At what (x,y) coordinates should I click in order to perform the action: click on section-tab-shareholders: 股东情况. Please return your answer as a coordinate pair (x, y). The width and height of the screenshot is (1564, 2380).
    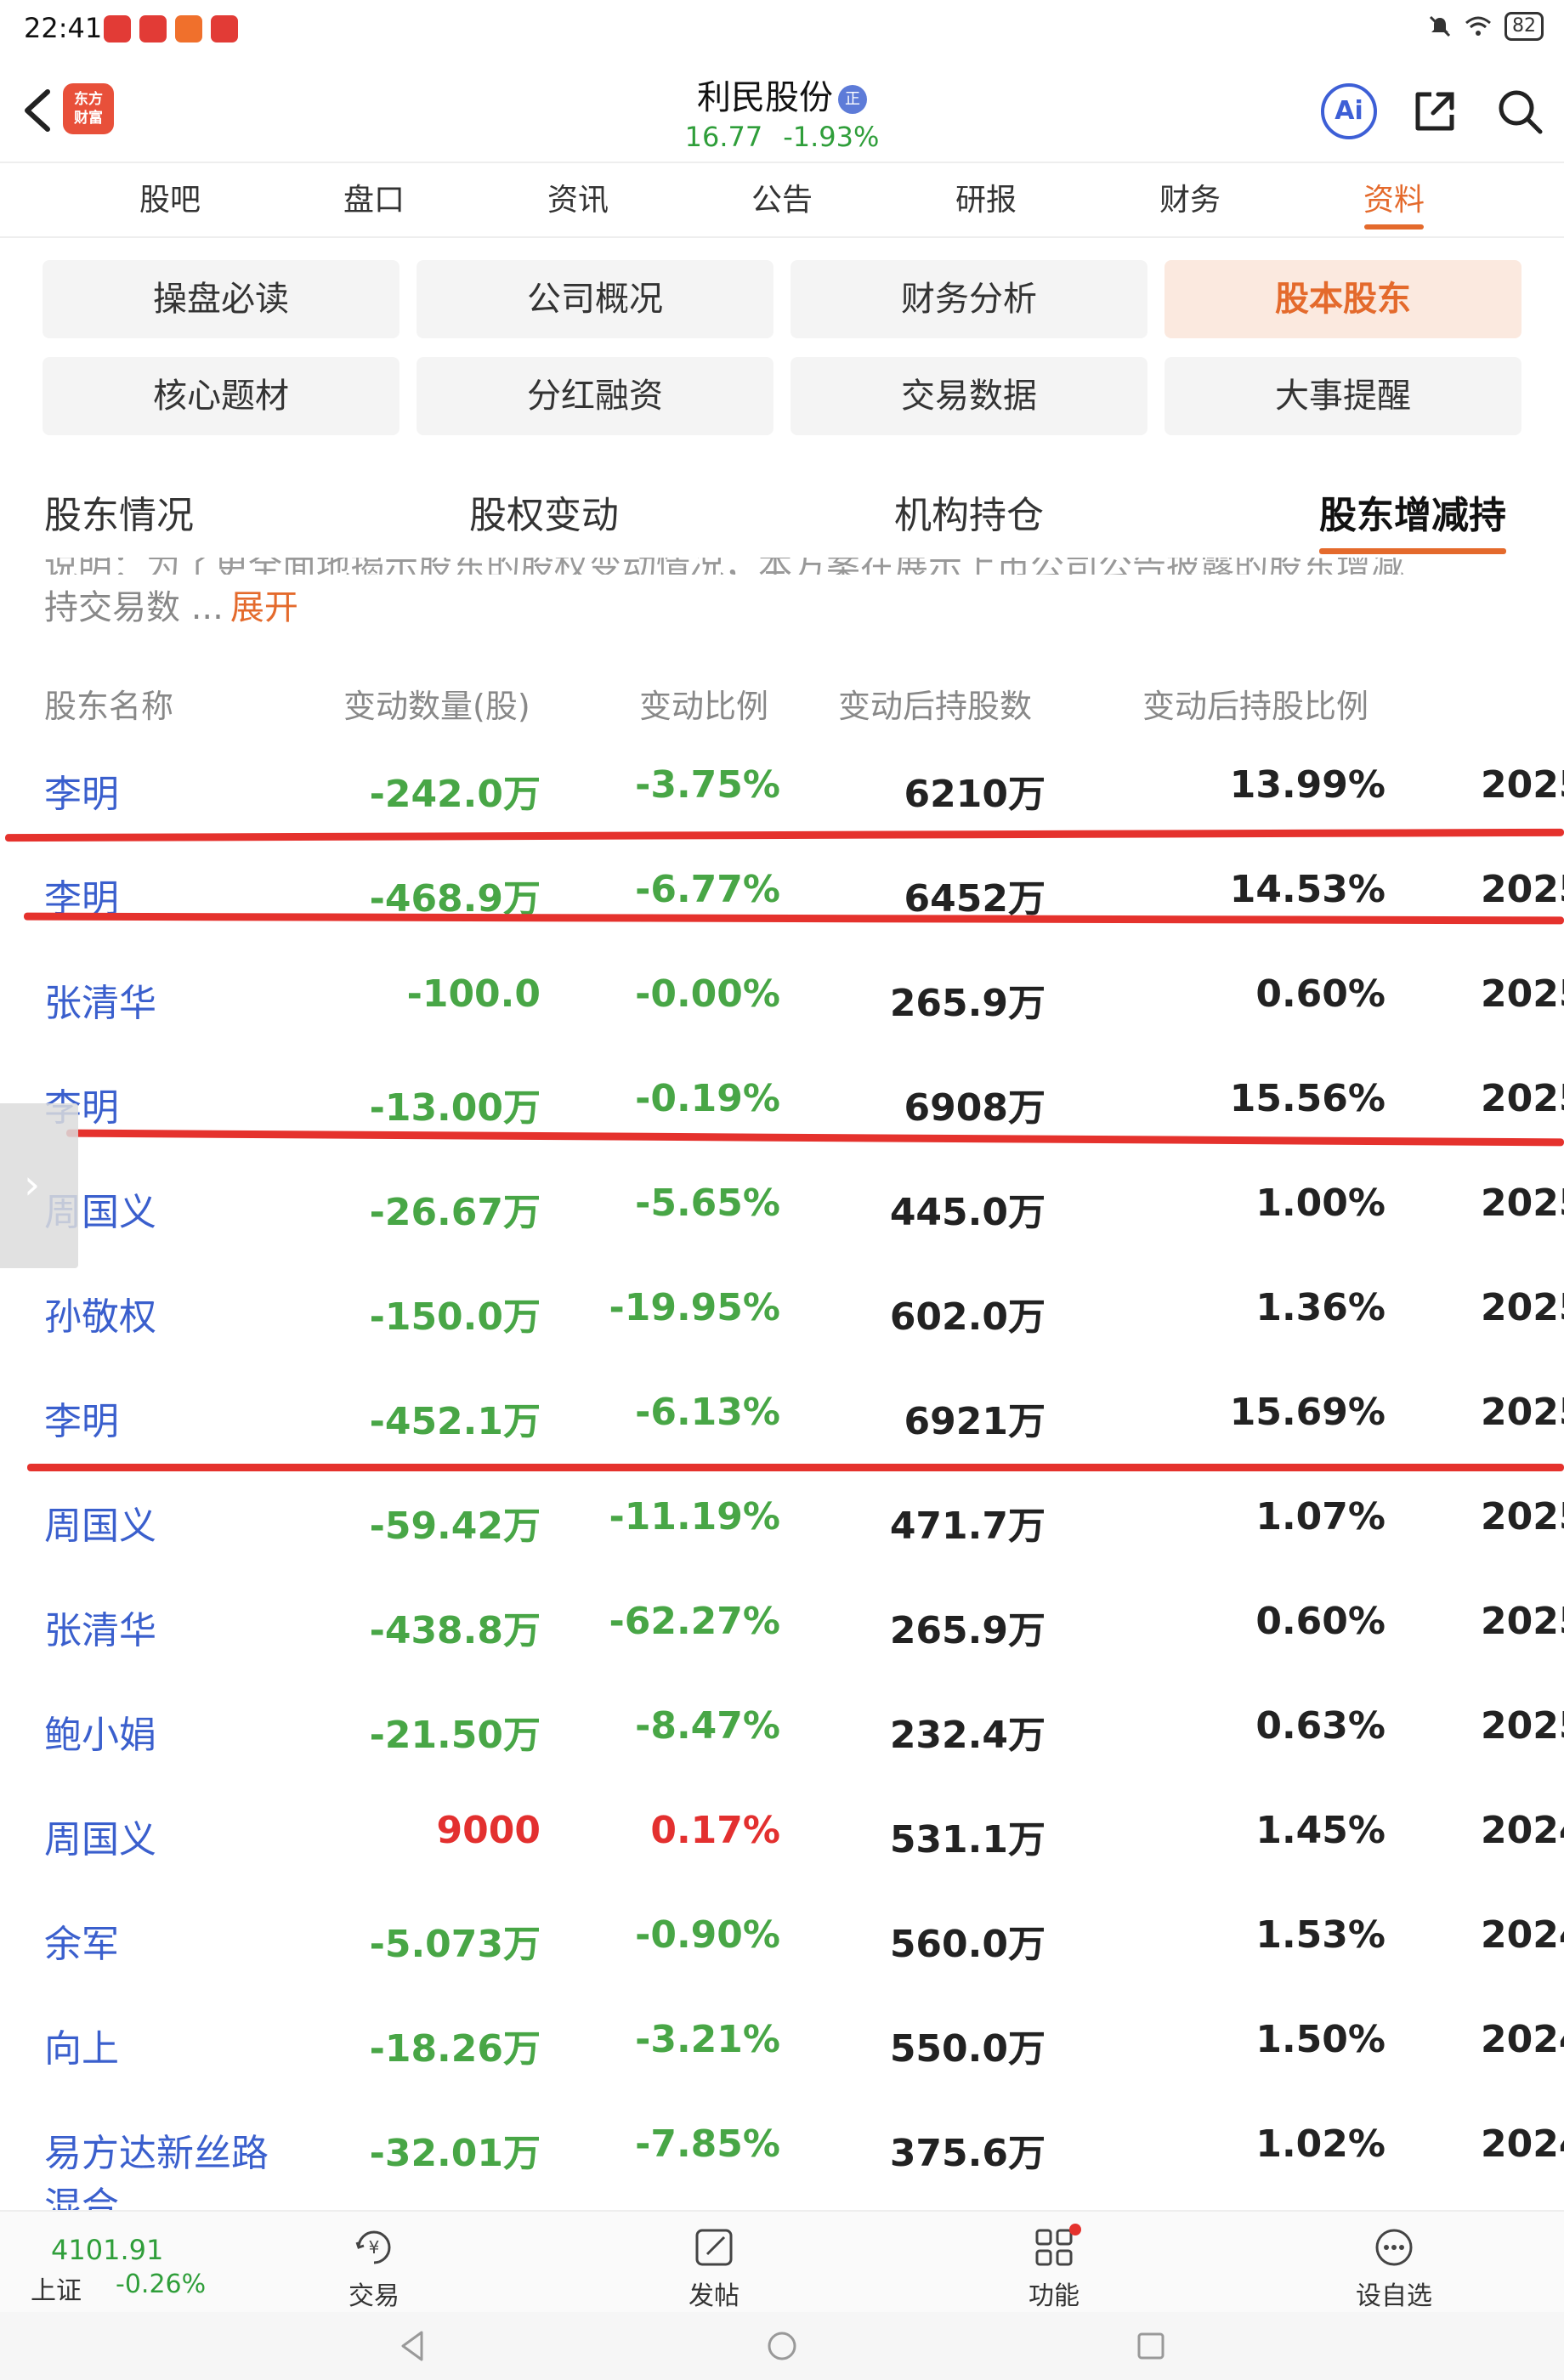
    Looking at the image, I should click on (119, 511).